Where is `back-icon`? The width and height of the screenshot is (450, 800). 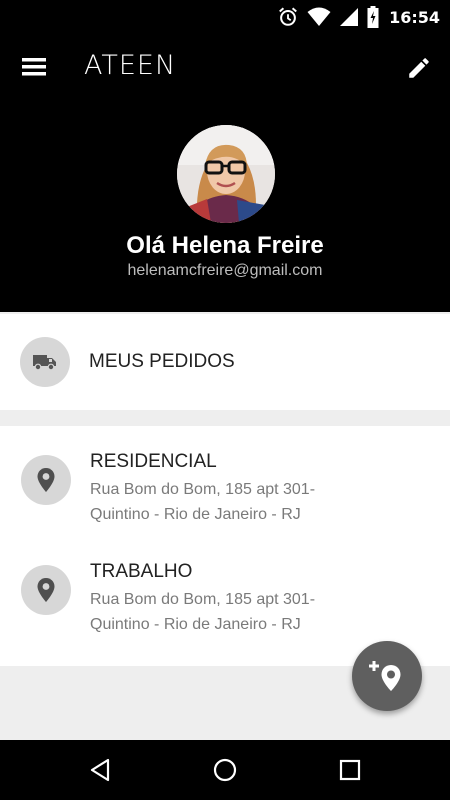 back-icon is located at coordinates (100, 770).